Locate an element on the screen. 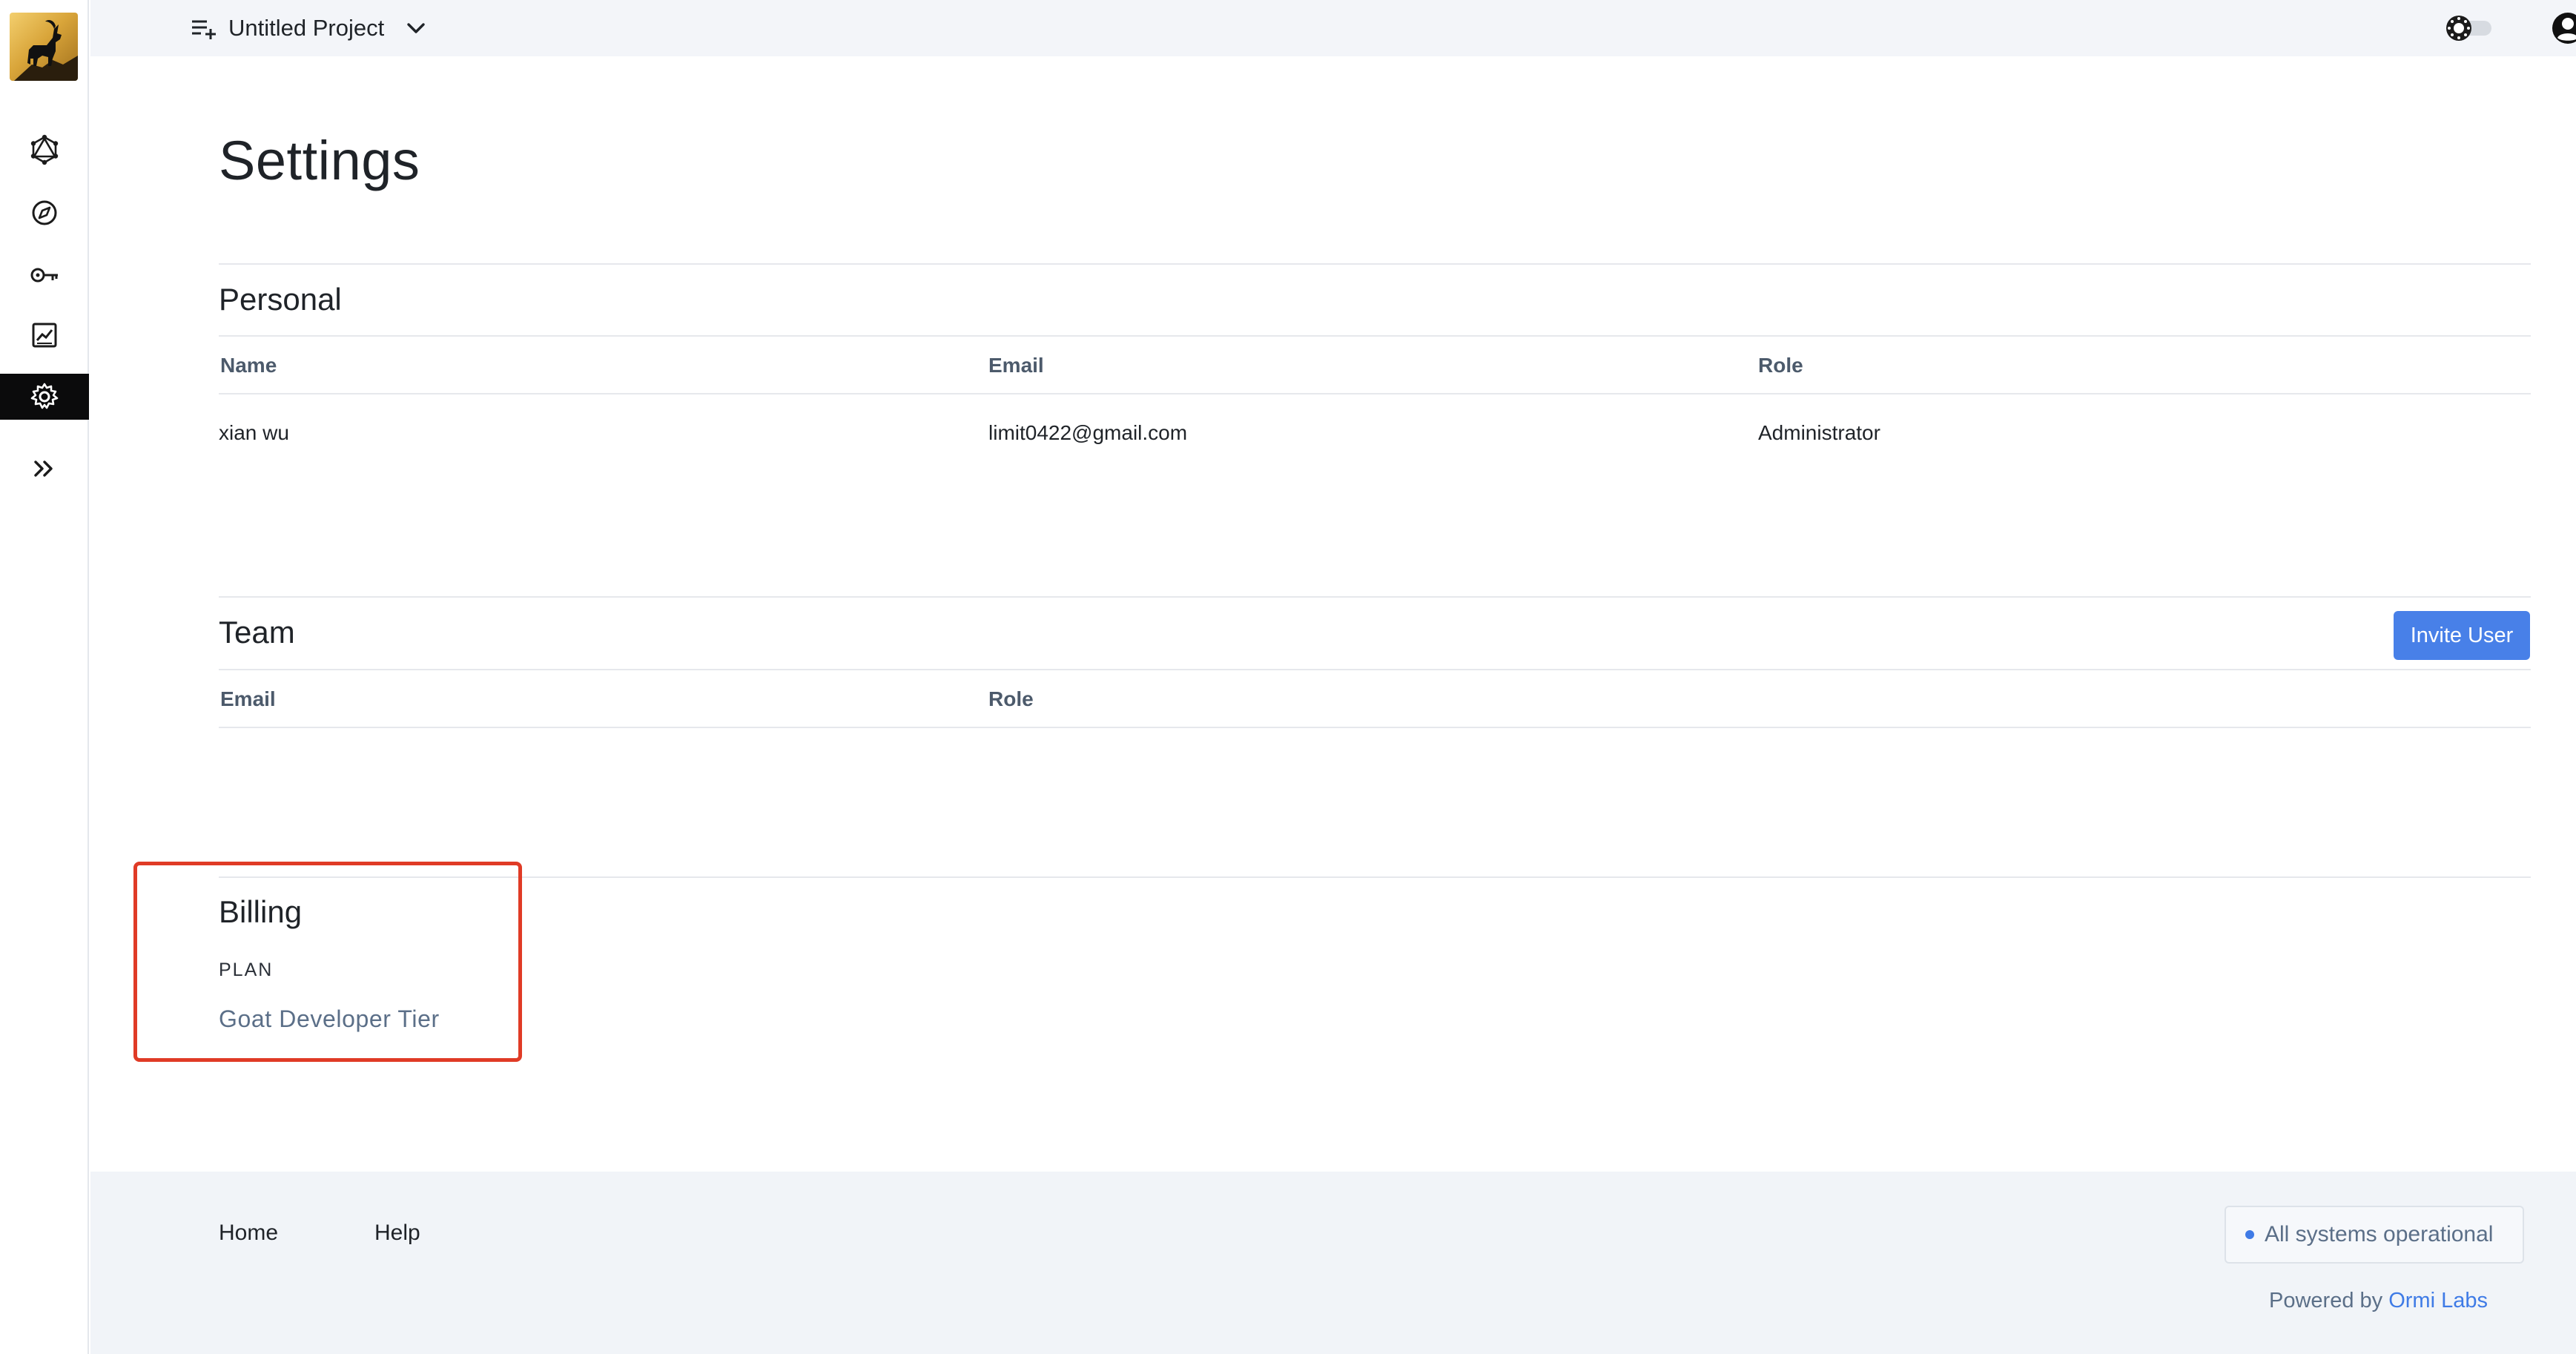 This screenshot has width=2576, height=1354. personal-name: xian wu is located at coordinates (254, 432).